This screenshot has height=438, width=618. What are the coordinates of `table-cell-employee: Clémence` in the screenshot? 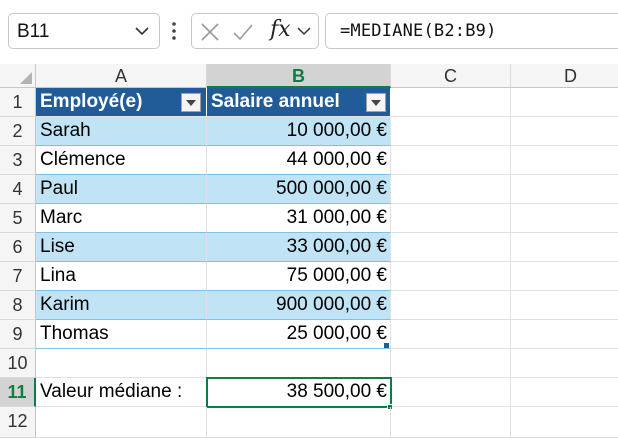 It's located at (121, 160).